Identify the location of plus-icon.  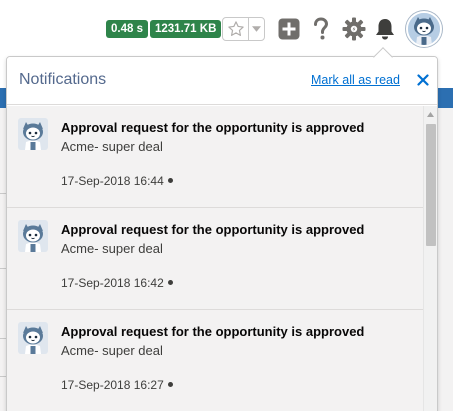
(289, 29).